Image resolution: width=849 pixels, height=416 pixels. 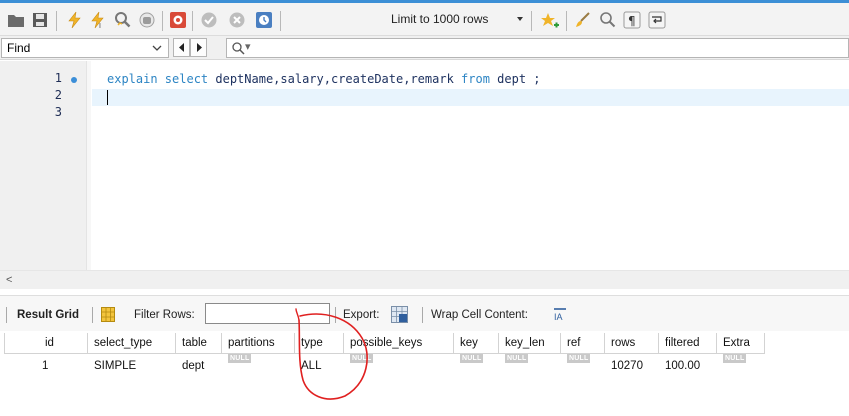 I want to click on column-header: table, so click(x=198, y=343).